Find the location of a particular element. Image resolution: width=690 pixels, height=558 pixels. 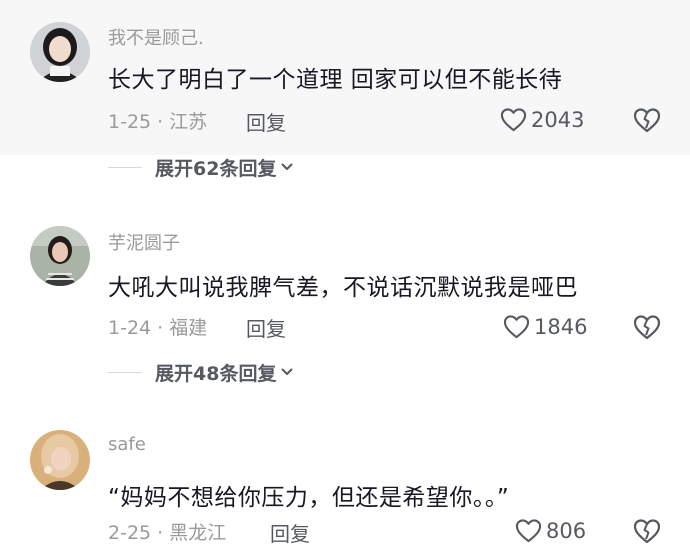

like-button: 1846 is located at coordinates (545, 326).